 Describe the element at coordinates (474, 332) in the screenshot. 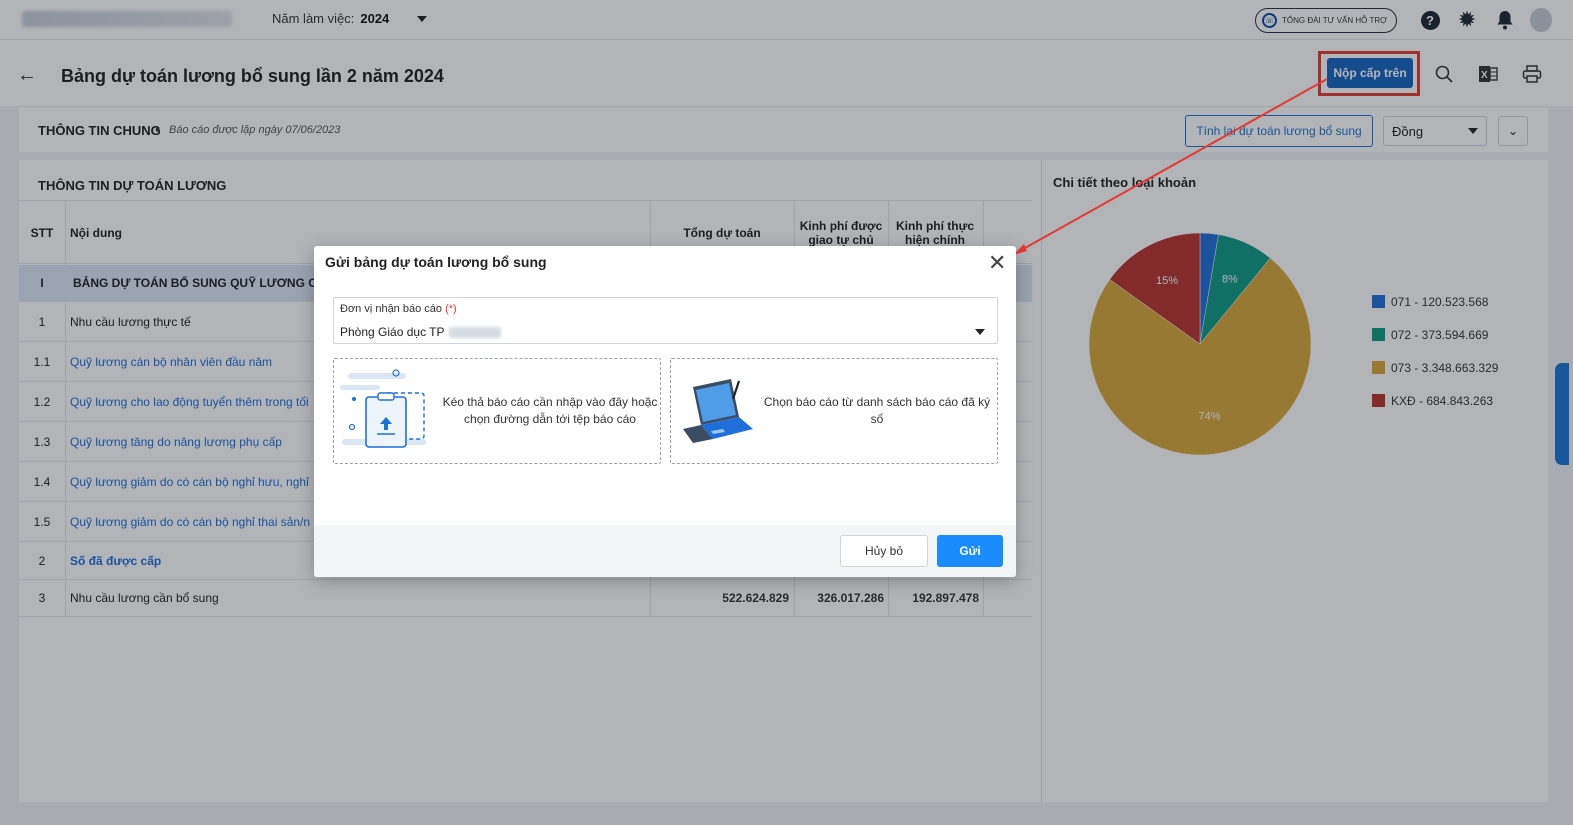

I see `blurred-text` at that location.